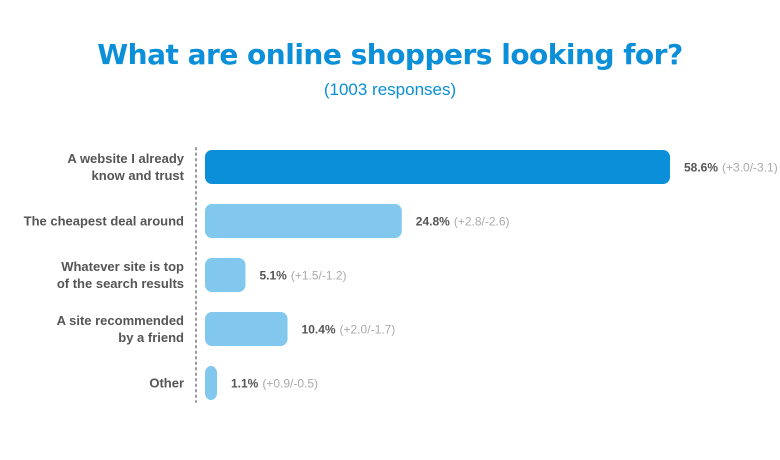  What do you see at coordinates (463, 222) in the screenshot?
I see `value-label: 24.8% (+2.8/-2.6)` at bounding box center [463, 222].